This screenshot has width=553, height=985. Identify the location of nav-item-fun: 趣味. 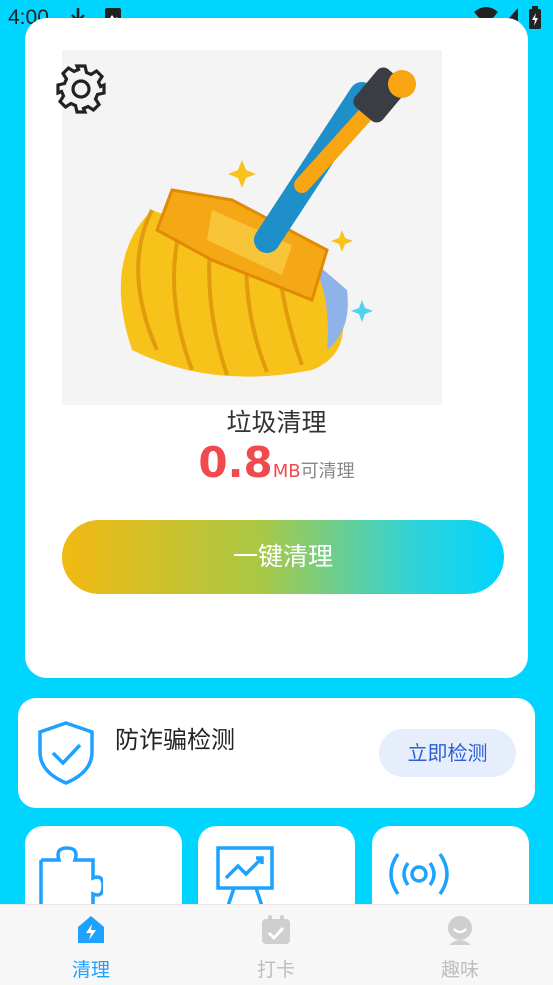
(460, 947).